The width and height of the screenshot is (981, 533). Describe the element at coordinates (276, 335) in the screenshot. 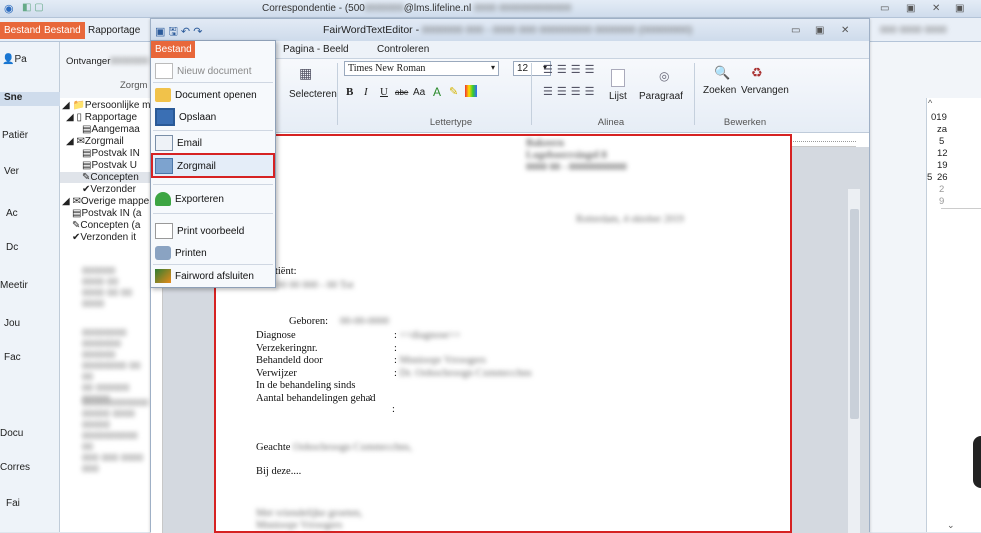

I see `field-diagnose: Diagnose` at that location.